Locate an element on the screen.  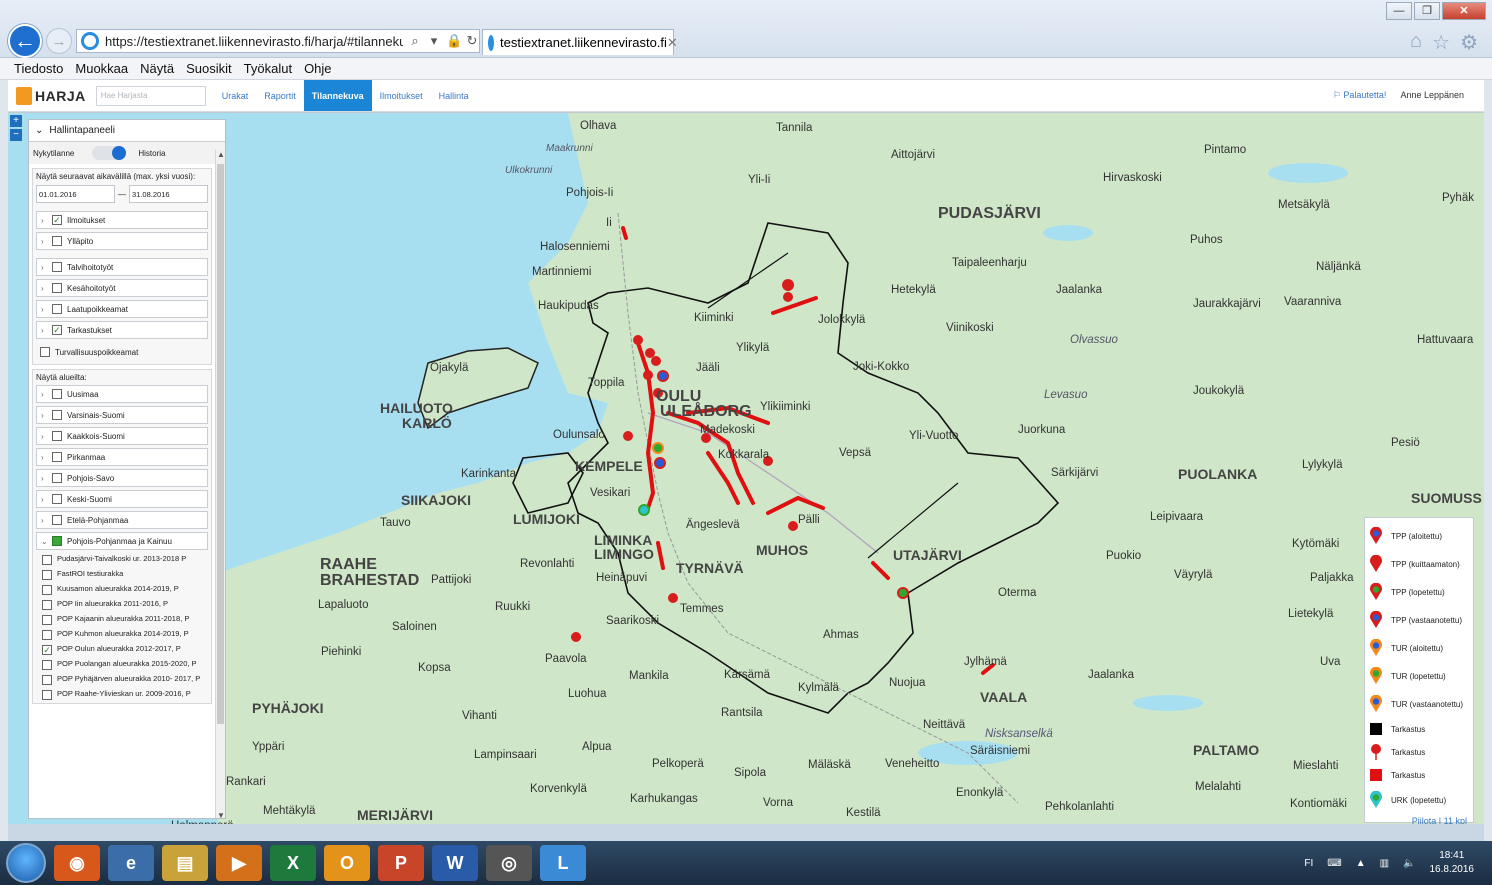
maximize-button: ❐ is located at coordinates (1427, 11).